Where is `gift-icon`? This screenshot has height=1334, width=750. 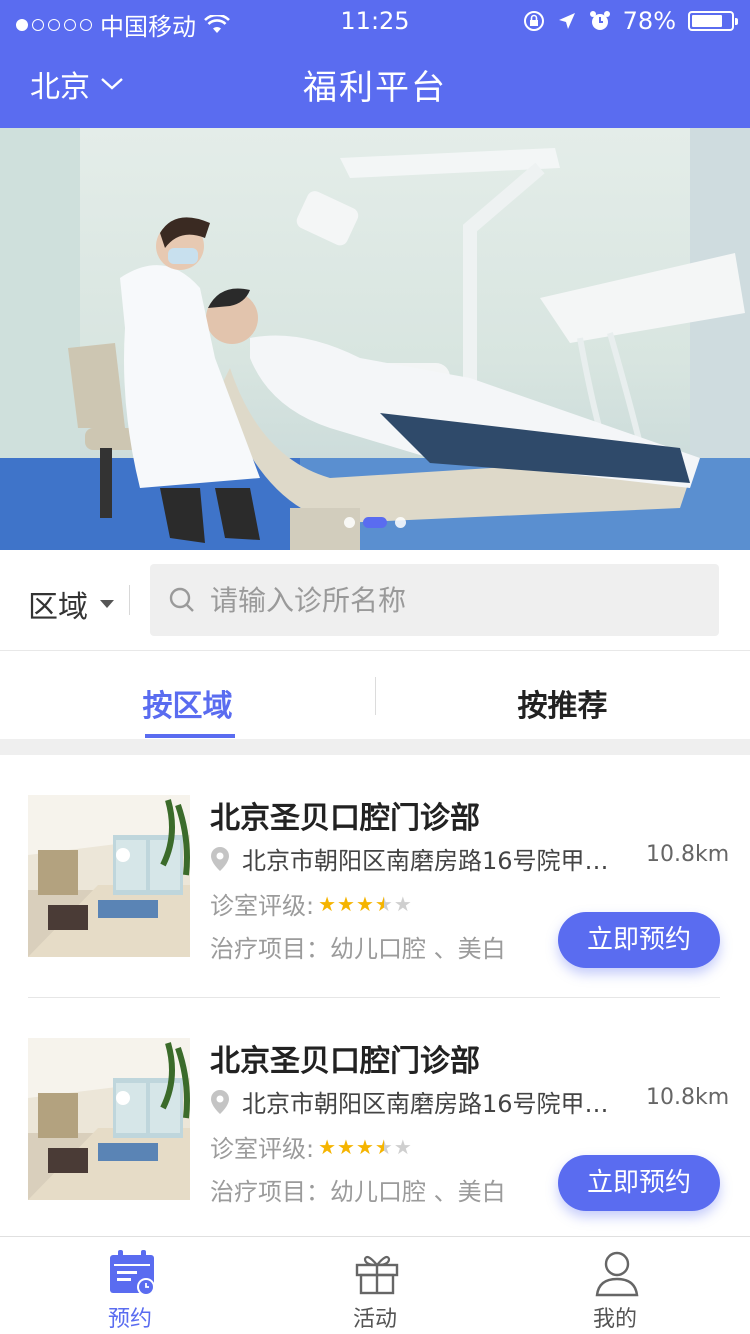
gift-icon is located at coordinates (377, 1275).